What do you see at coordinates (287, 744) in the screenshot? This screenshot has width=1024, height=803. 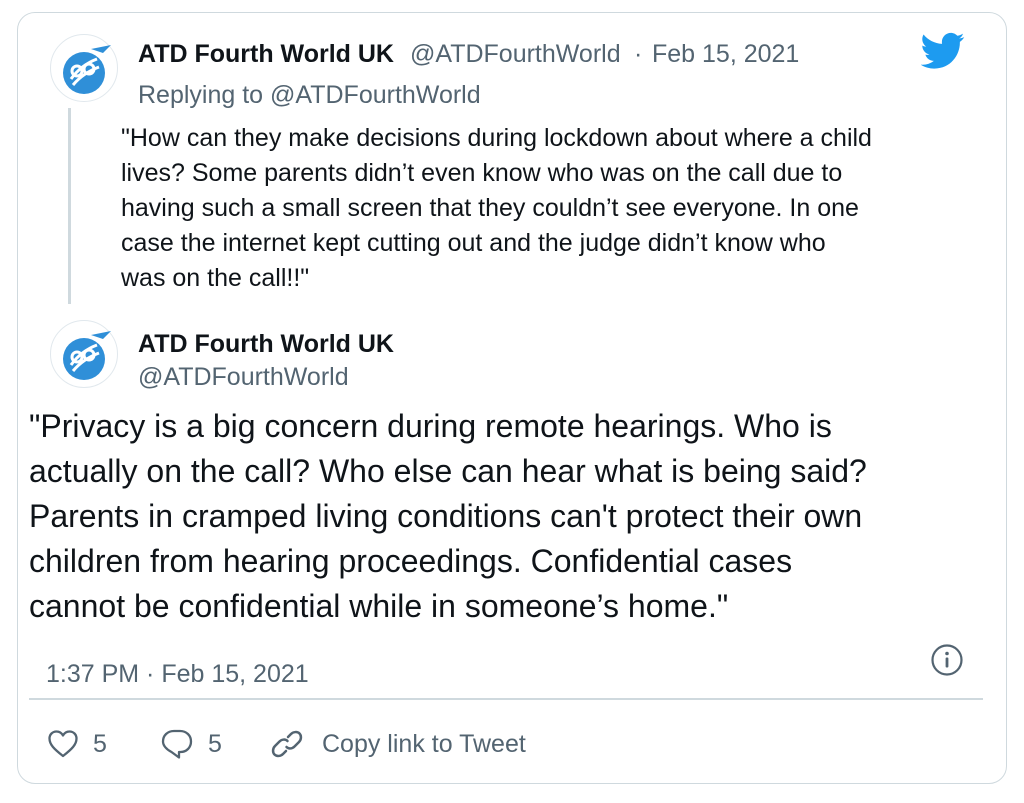 I see `link-icon` at bounding box center [287, 744].